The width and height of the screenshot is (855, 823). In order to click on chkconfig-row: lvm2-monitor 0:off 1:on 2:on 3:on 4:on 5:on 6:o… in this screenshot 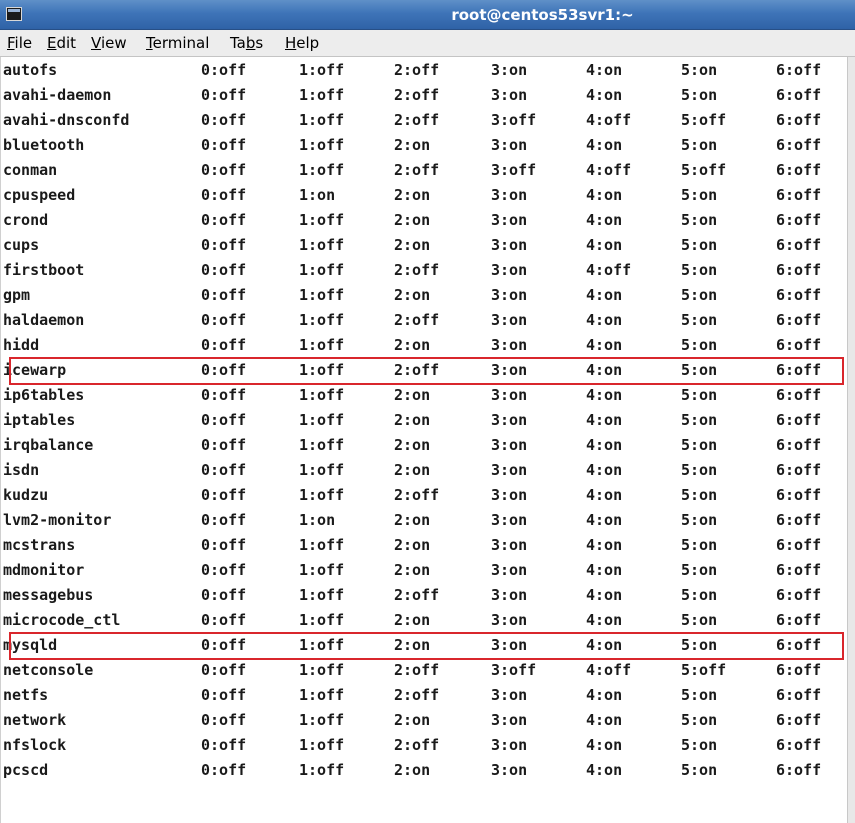, I will do `click(424, 520)`.